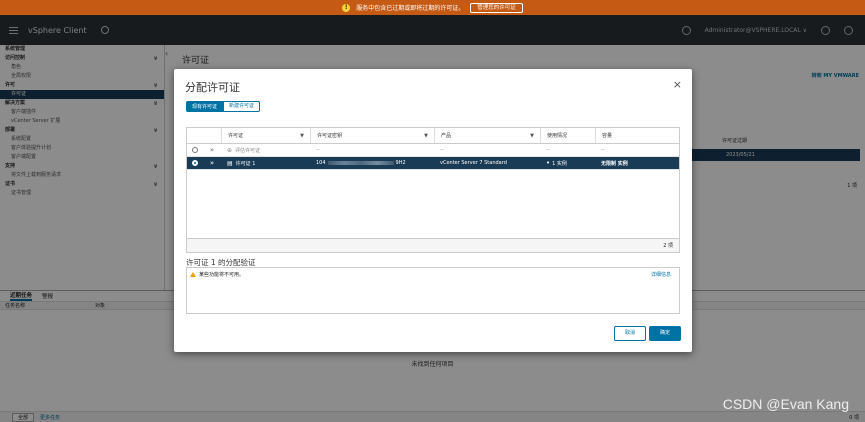 The image size is (865, 422). Describe the element at coordinates (321, 163) in the screenshot. I see `license-key-prefix: 104` at that location.